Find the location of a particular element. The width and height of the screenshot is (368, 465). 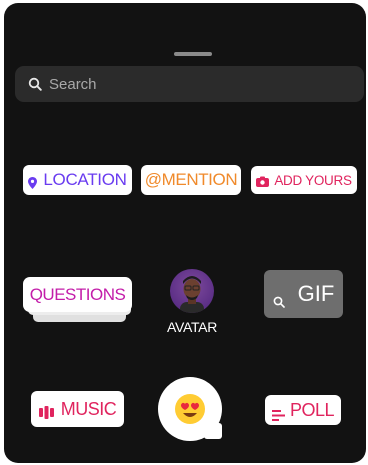

music-sticker-label: MUSIC is located at coordinates (88, 408).